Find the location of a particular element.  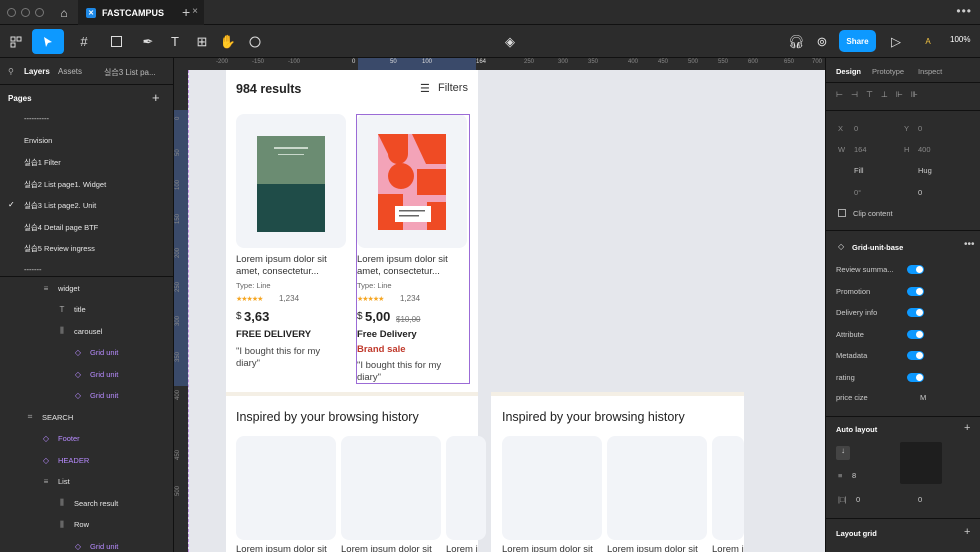

layer-row: ≡ List is located at coordinates (55, 482).